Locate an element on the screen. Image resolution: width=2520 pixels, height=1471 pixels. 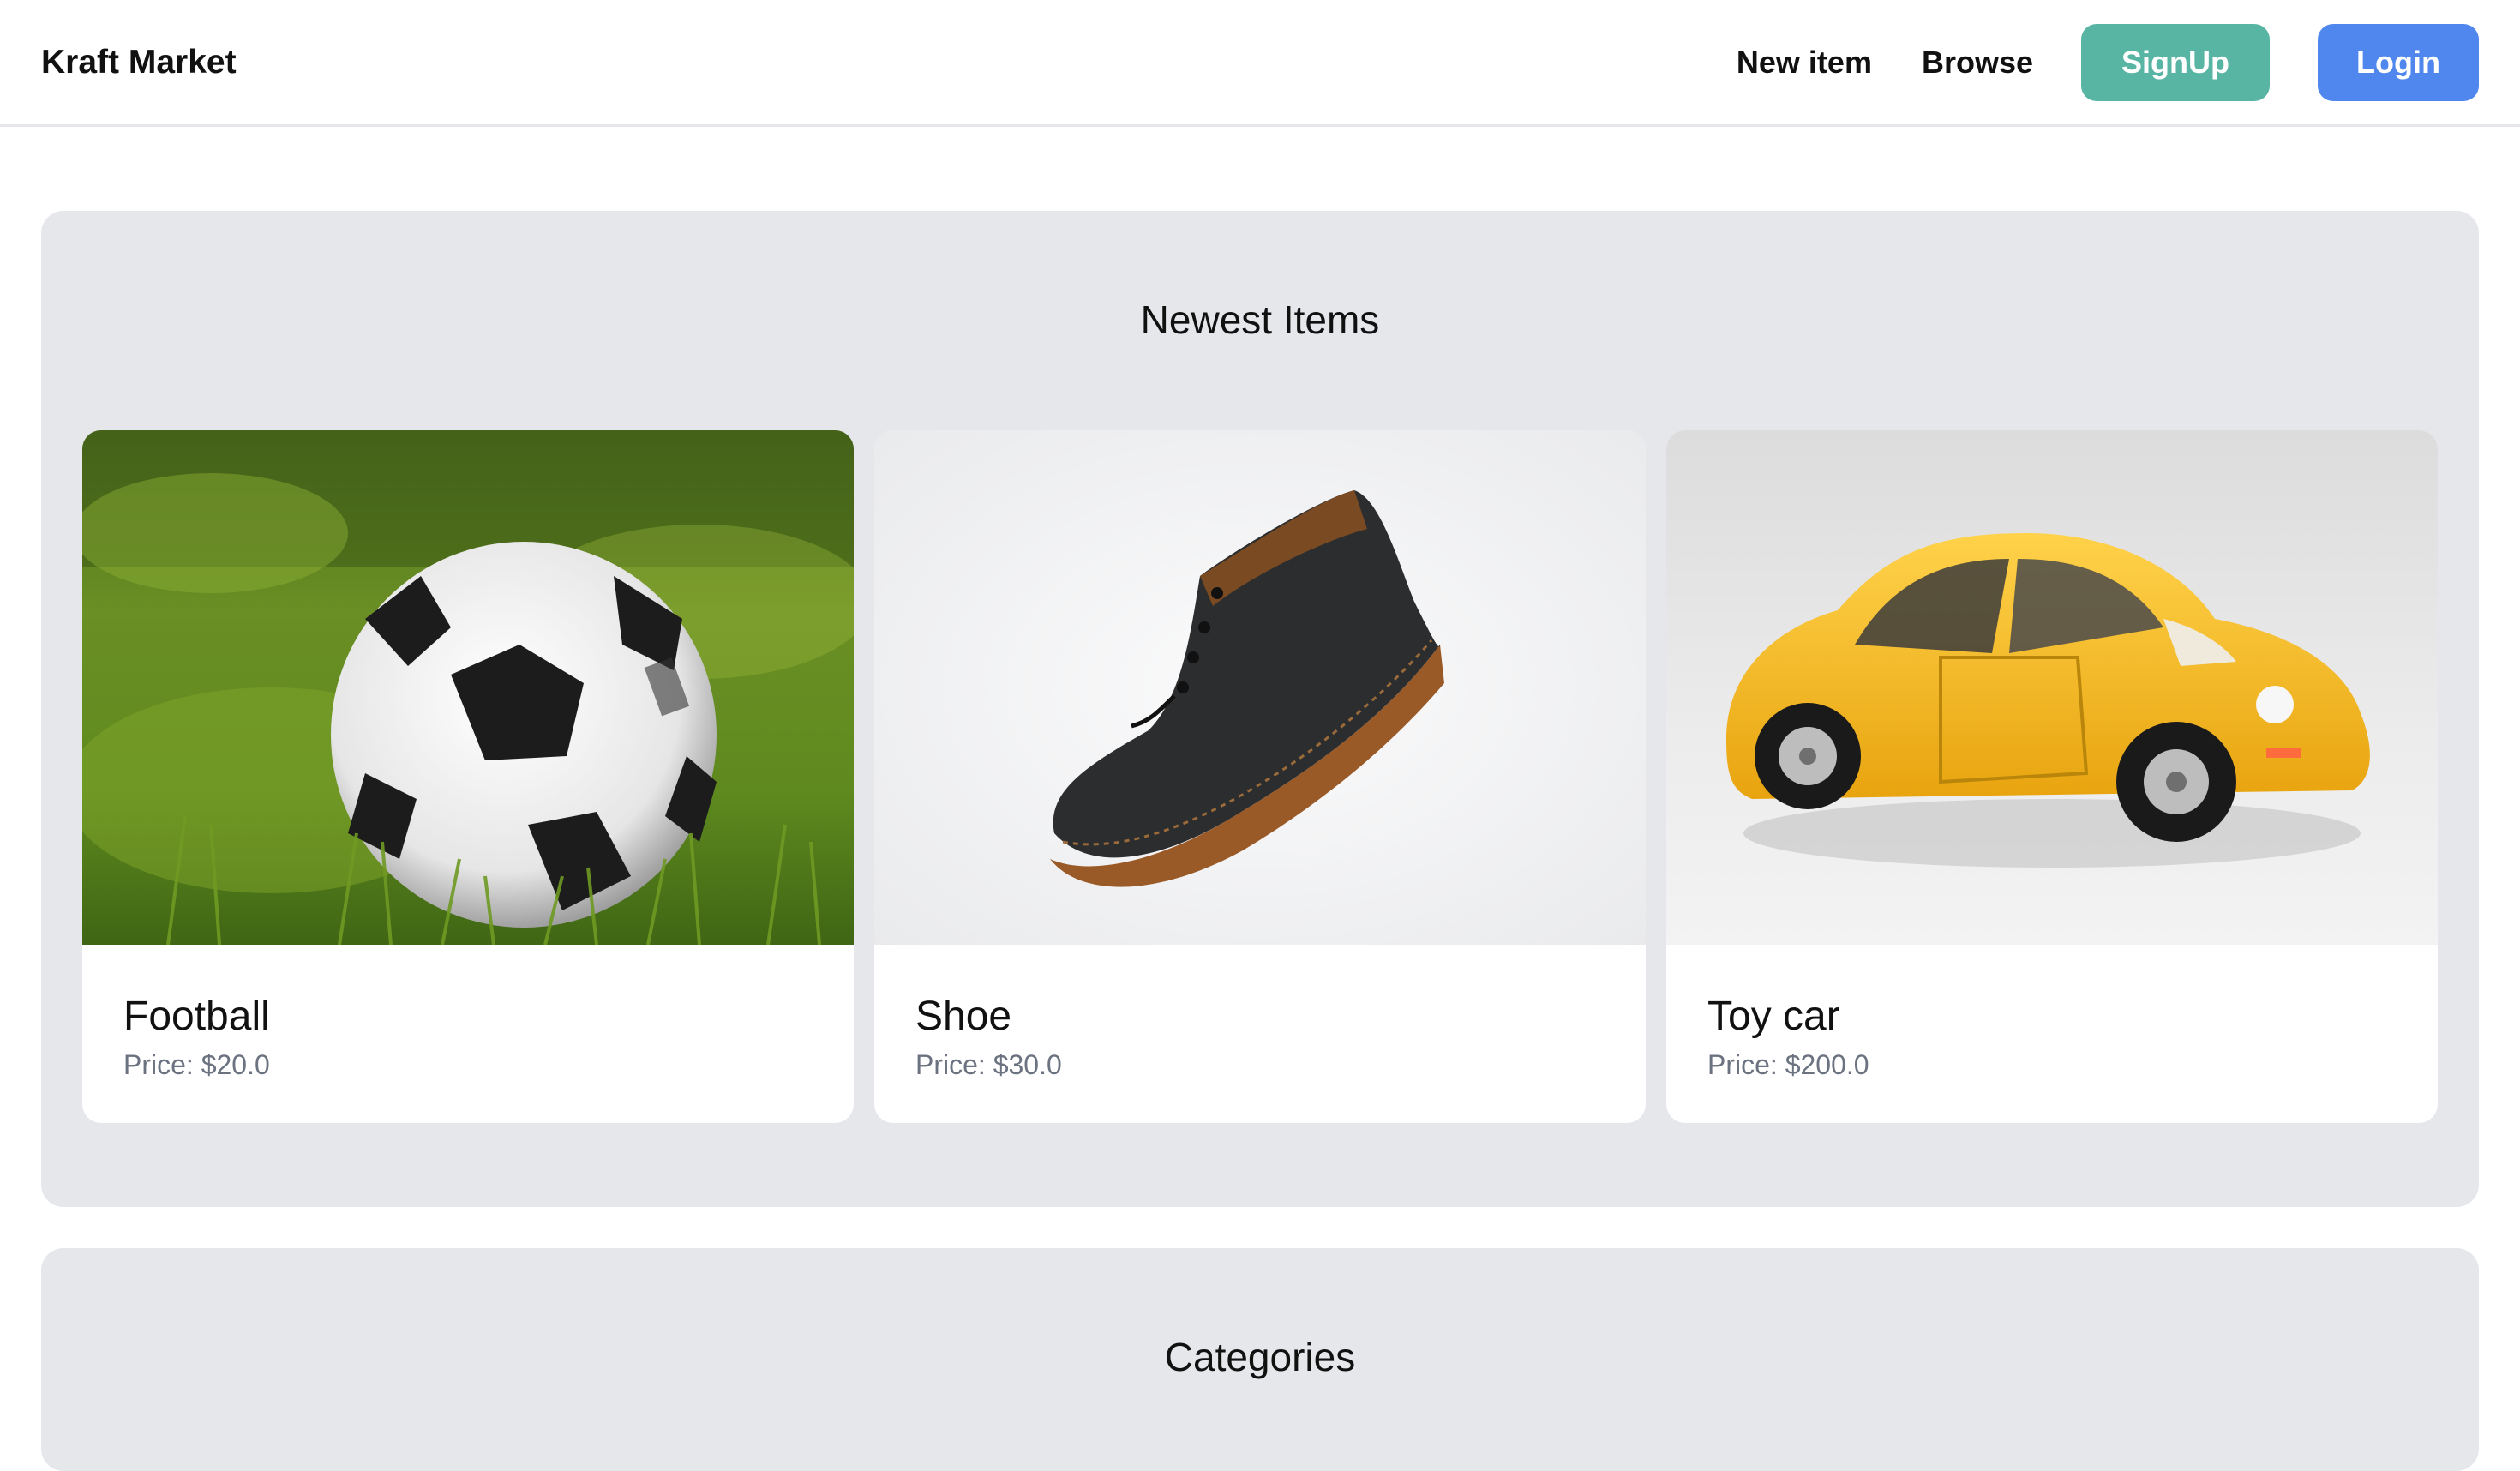
login-button: Login is located at coordinates (2398, 62).